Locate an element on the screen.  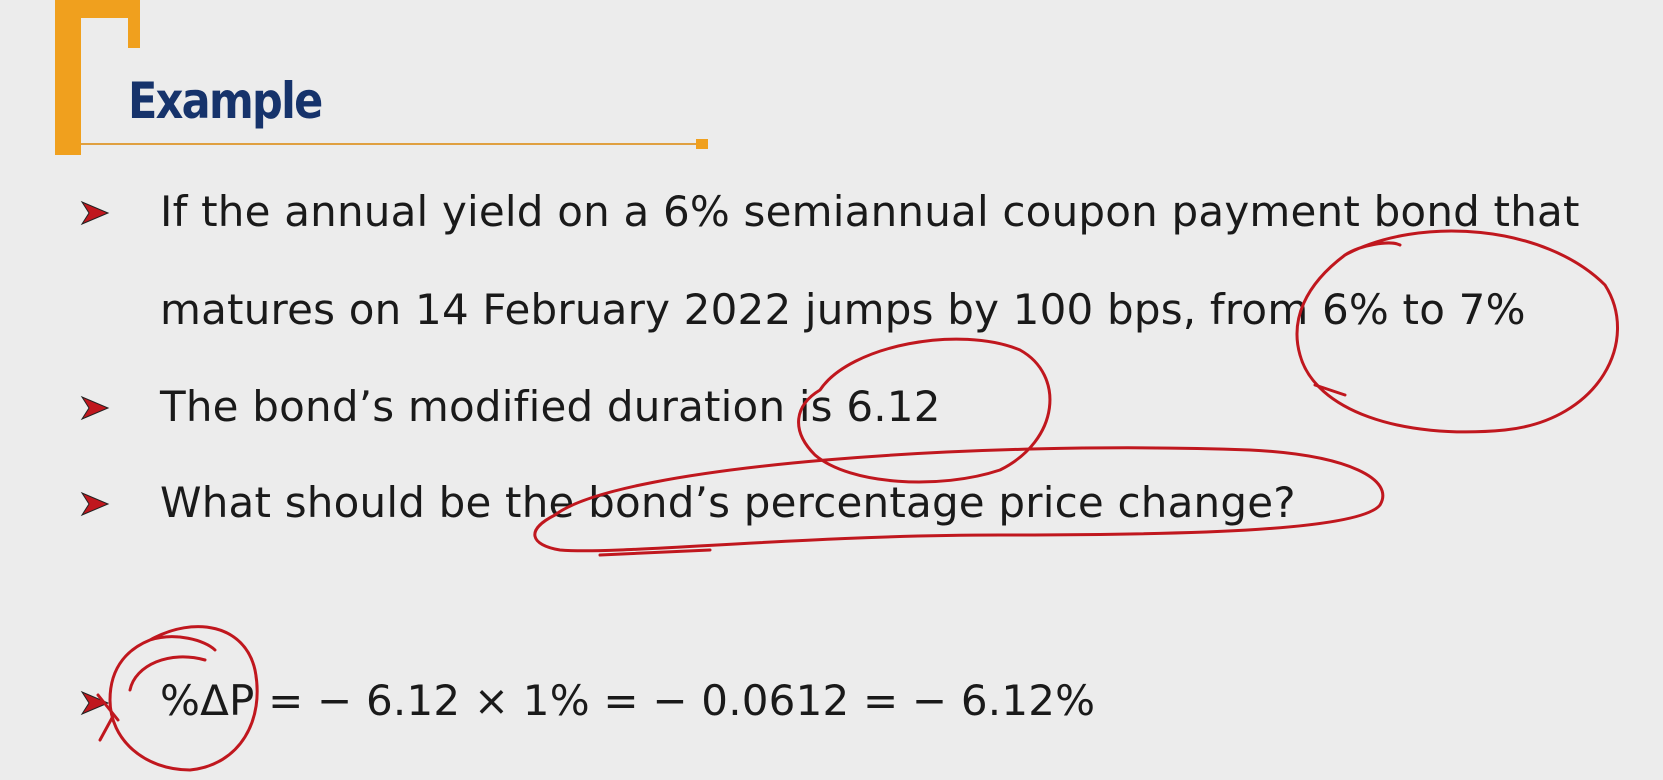
title-bracket-right is located at coordinates (134, 24).